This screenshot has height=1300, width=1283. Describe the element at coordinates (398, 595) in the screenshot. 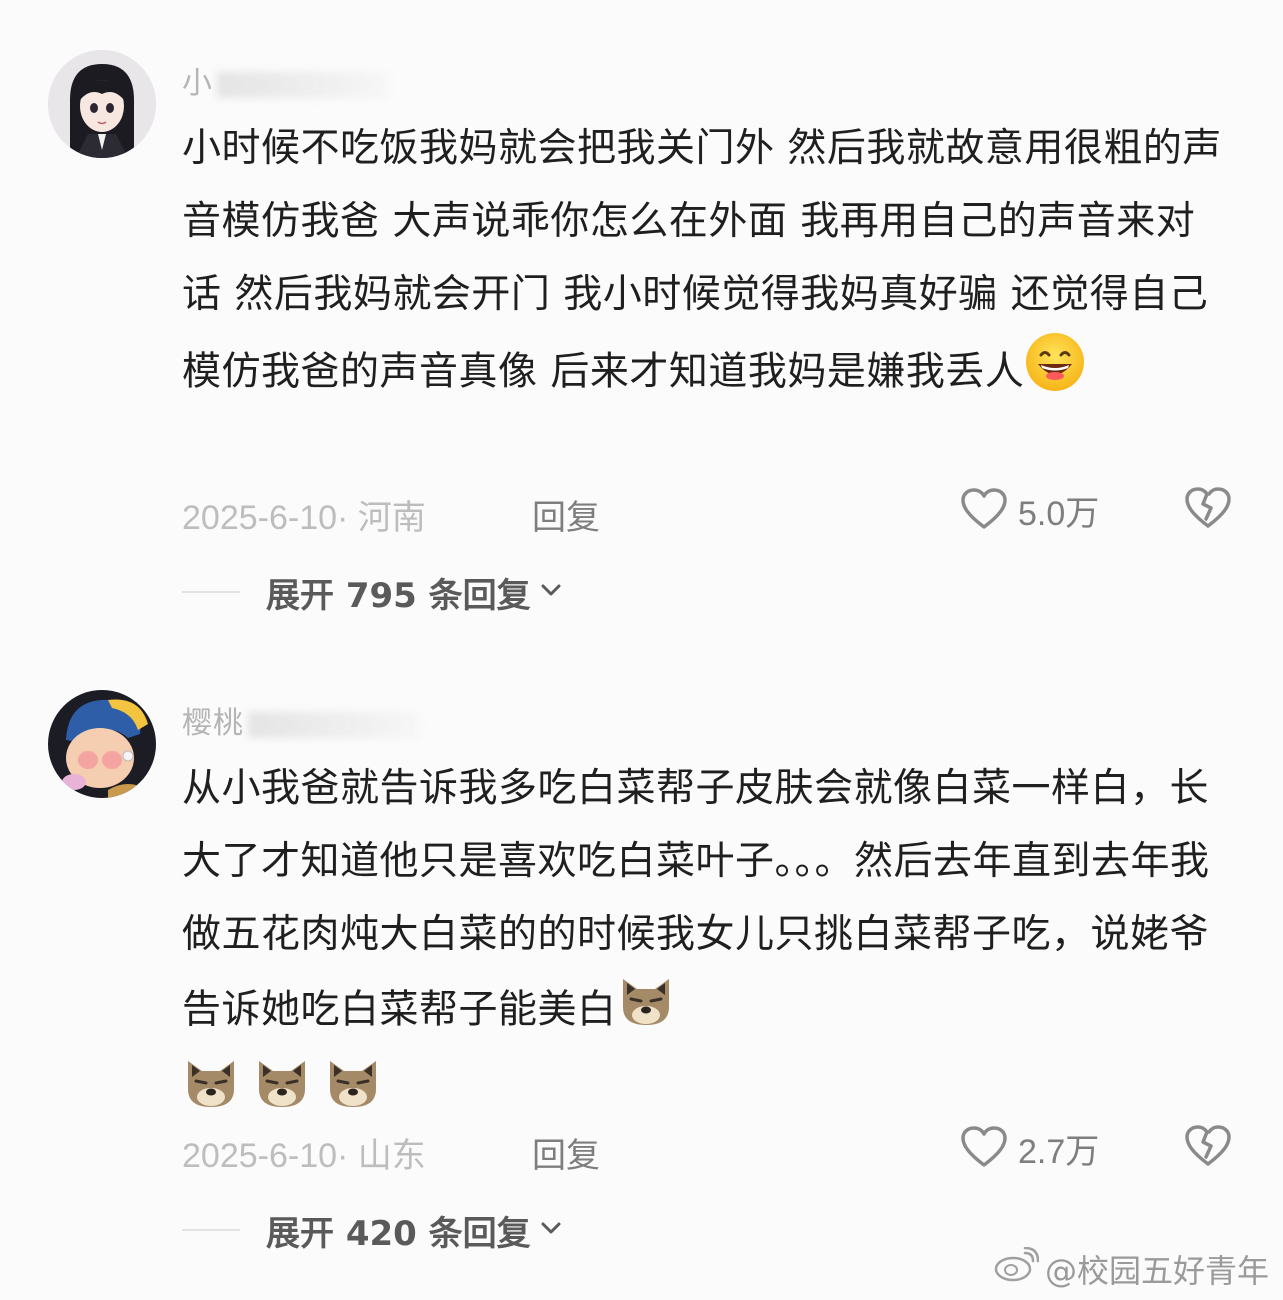

I see `expand-replies-label: 展开 795 条回复` at that location.